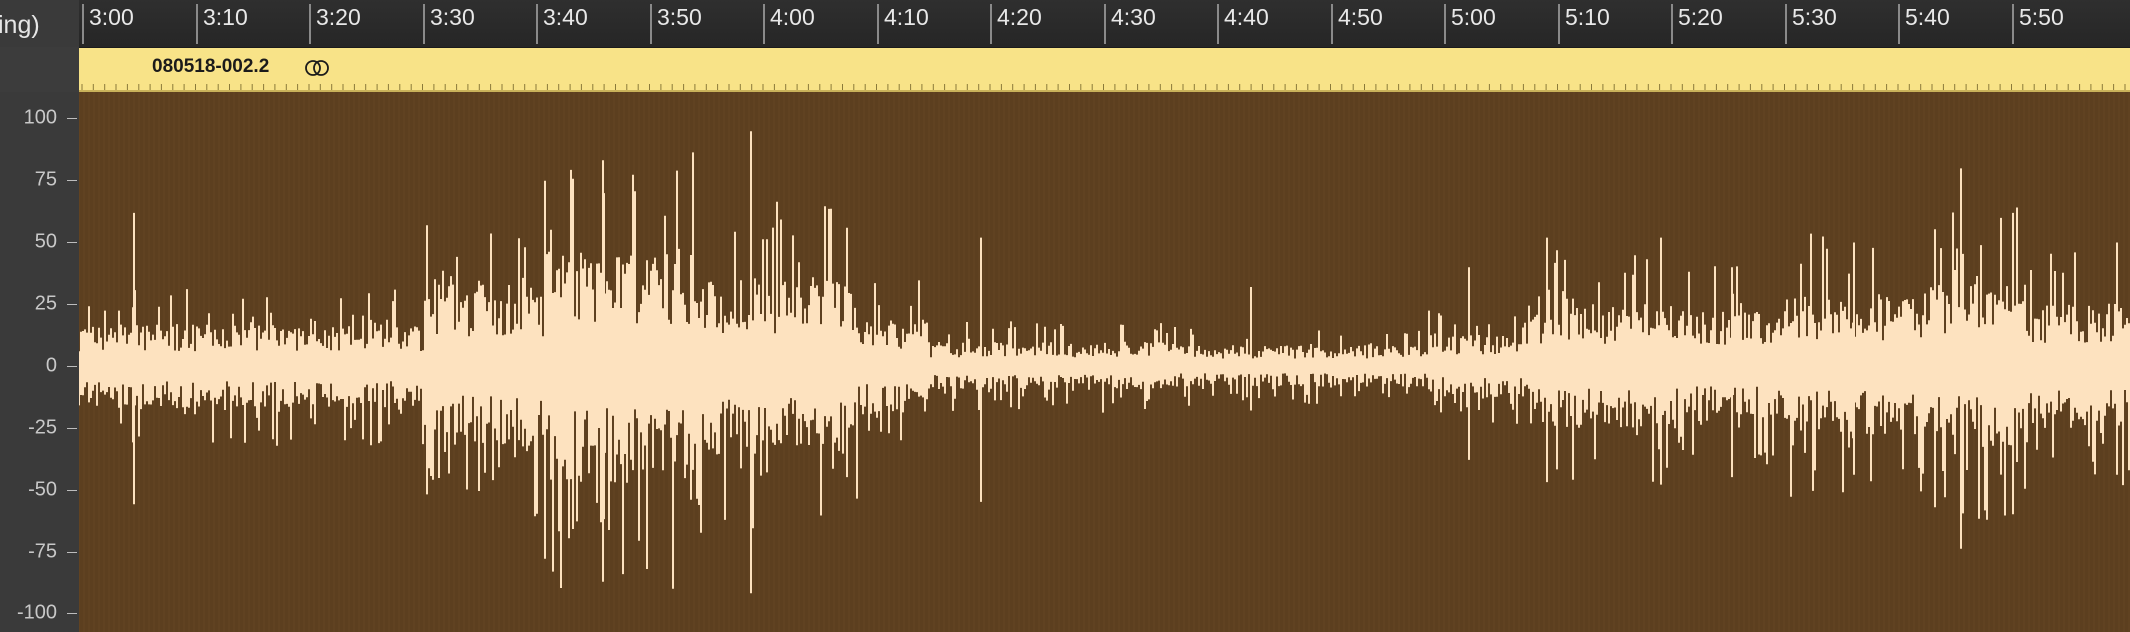  Describe the element at coordinates (1019, 17) in the screenshot. I see `ruler-label: 4:20` at that location.